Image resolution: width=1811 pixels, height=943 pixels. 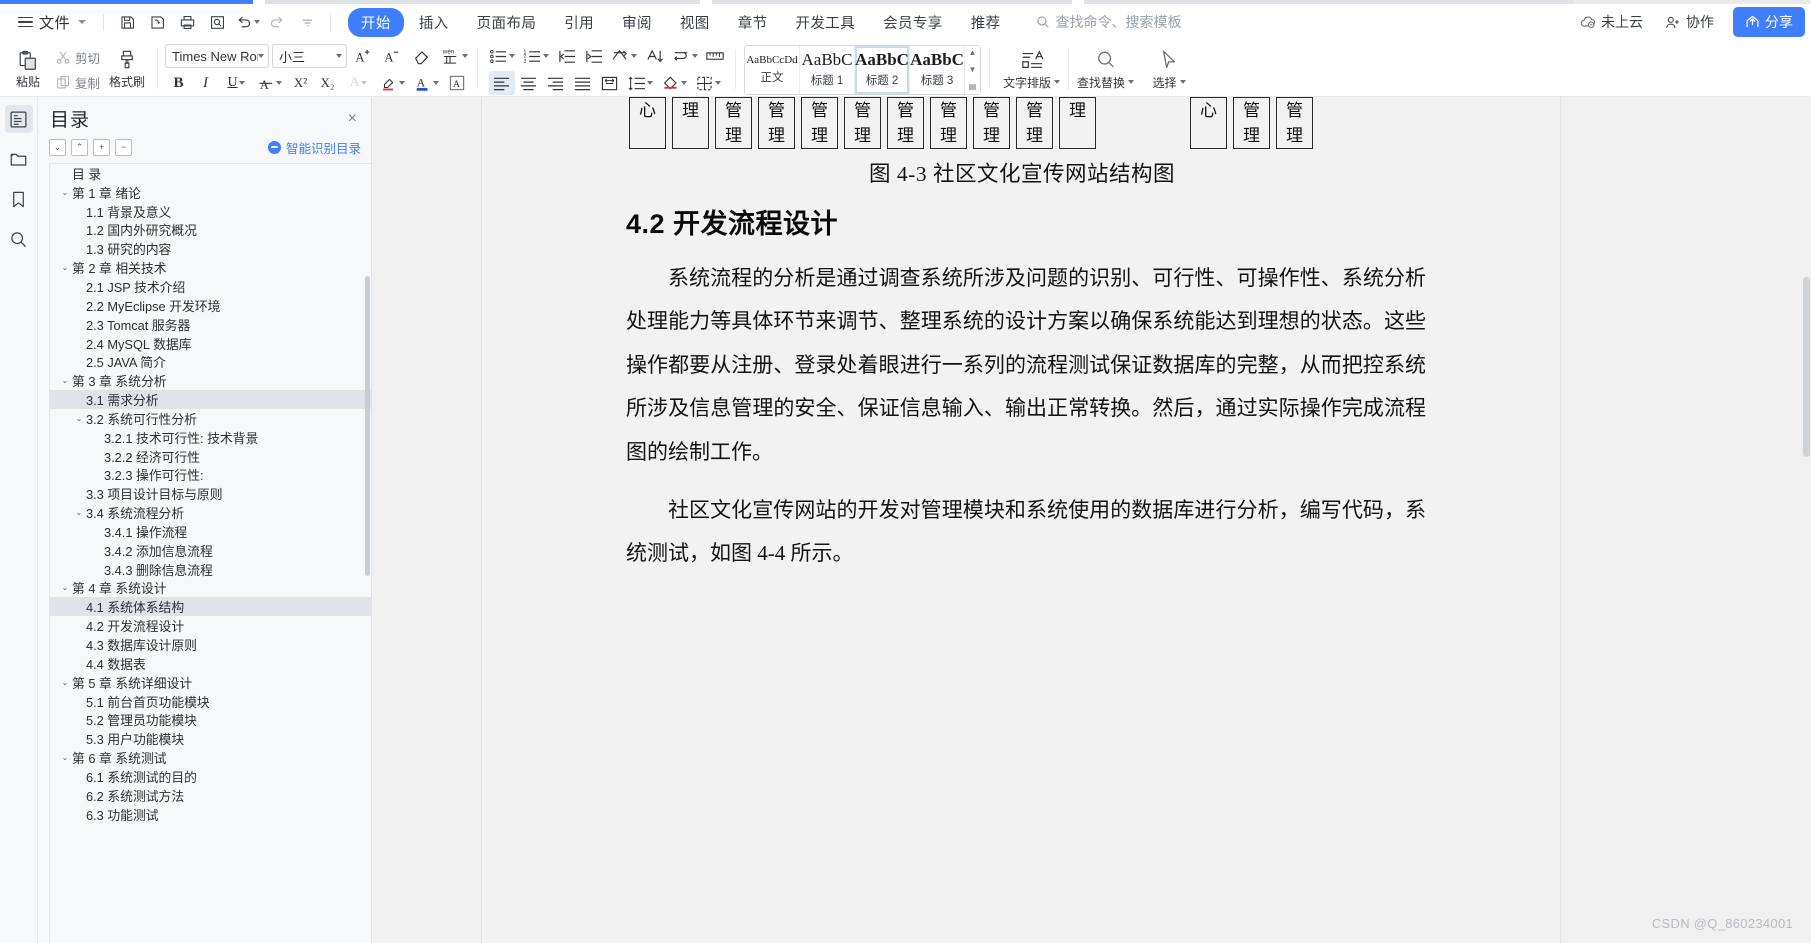 I want to click on print-icon, so click(x=187, y=22).